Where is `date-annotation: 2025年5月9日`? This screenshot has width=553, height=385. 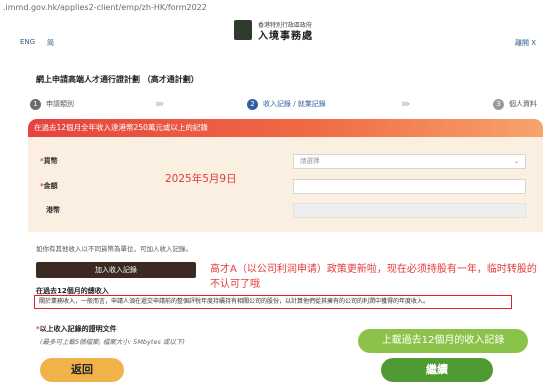 date-annotation: 2025年5月9日 is located at coordinates (201, 179).